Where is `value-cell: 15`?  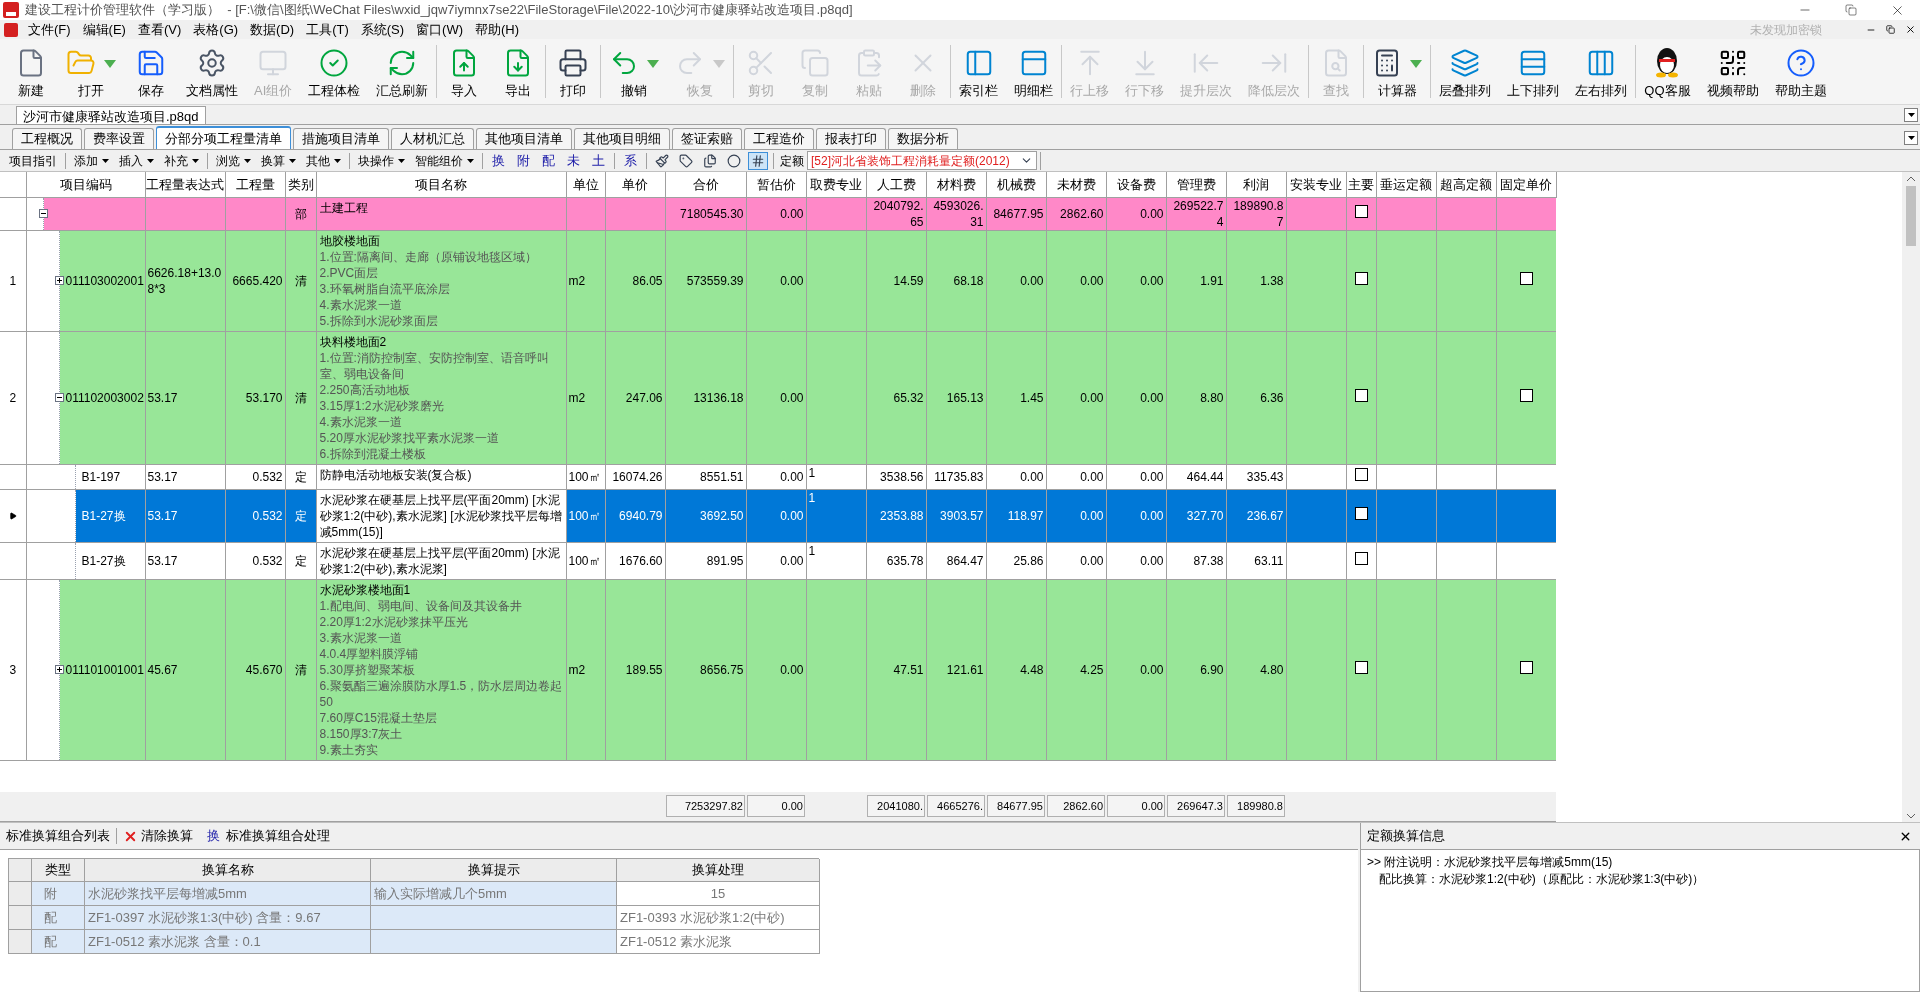
value-cell: 15 is located at coordinates (718, 894).